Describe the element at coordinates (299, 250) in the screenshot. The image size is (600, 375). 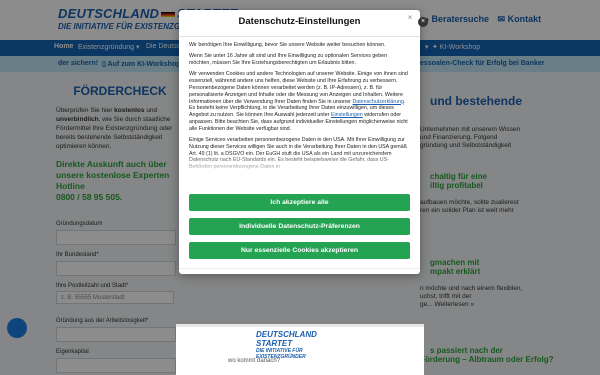
I see `accept-essential-button: Nur essenzielle Cookies akzeptieren` at that location.